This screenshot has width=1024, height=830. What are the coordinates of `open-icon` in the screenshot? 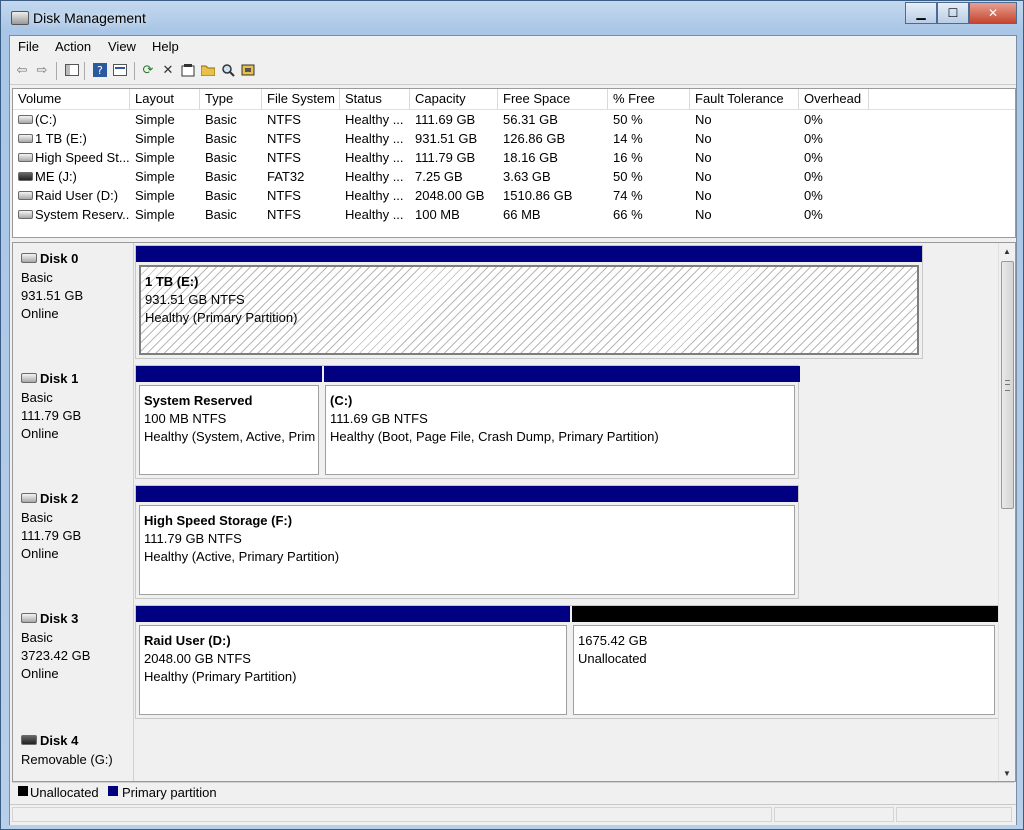 It's located at (208, 70).